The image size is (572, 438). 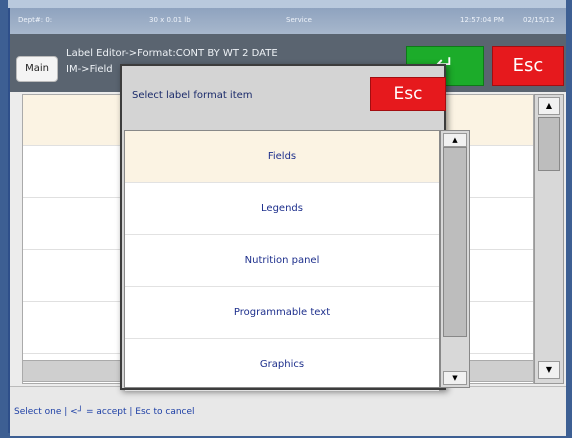 What do you see at coordinates (37, 69) in the screenshot?
I see `main-button: Main` at bounding box center [37, 69].